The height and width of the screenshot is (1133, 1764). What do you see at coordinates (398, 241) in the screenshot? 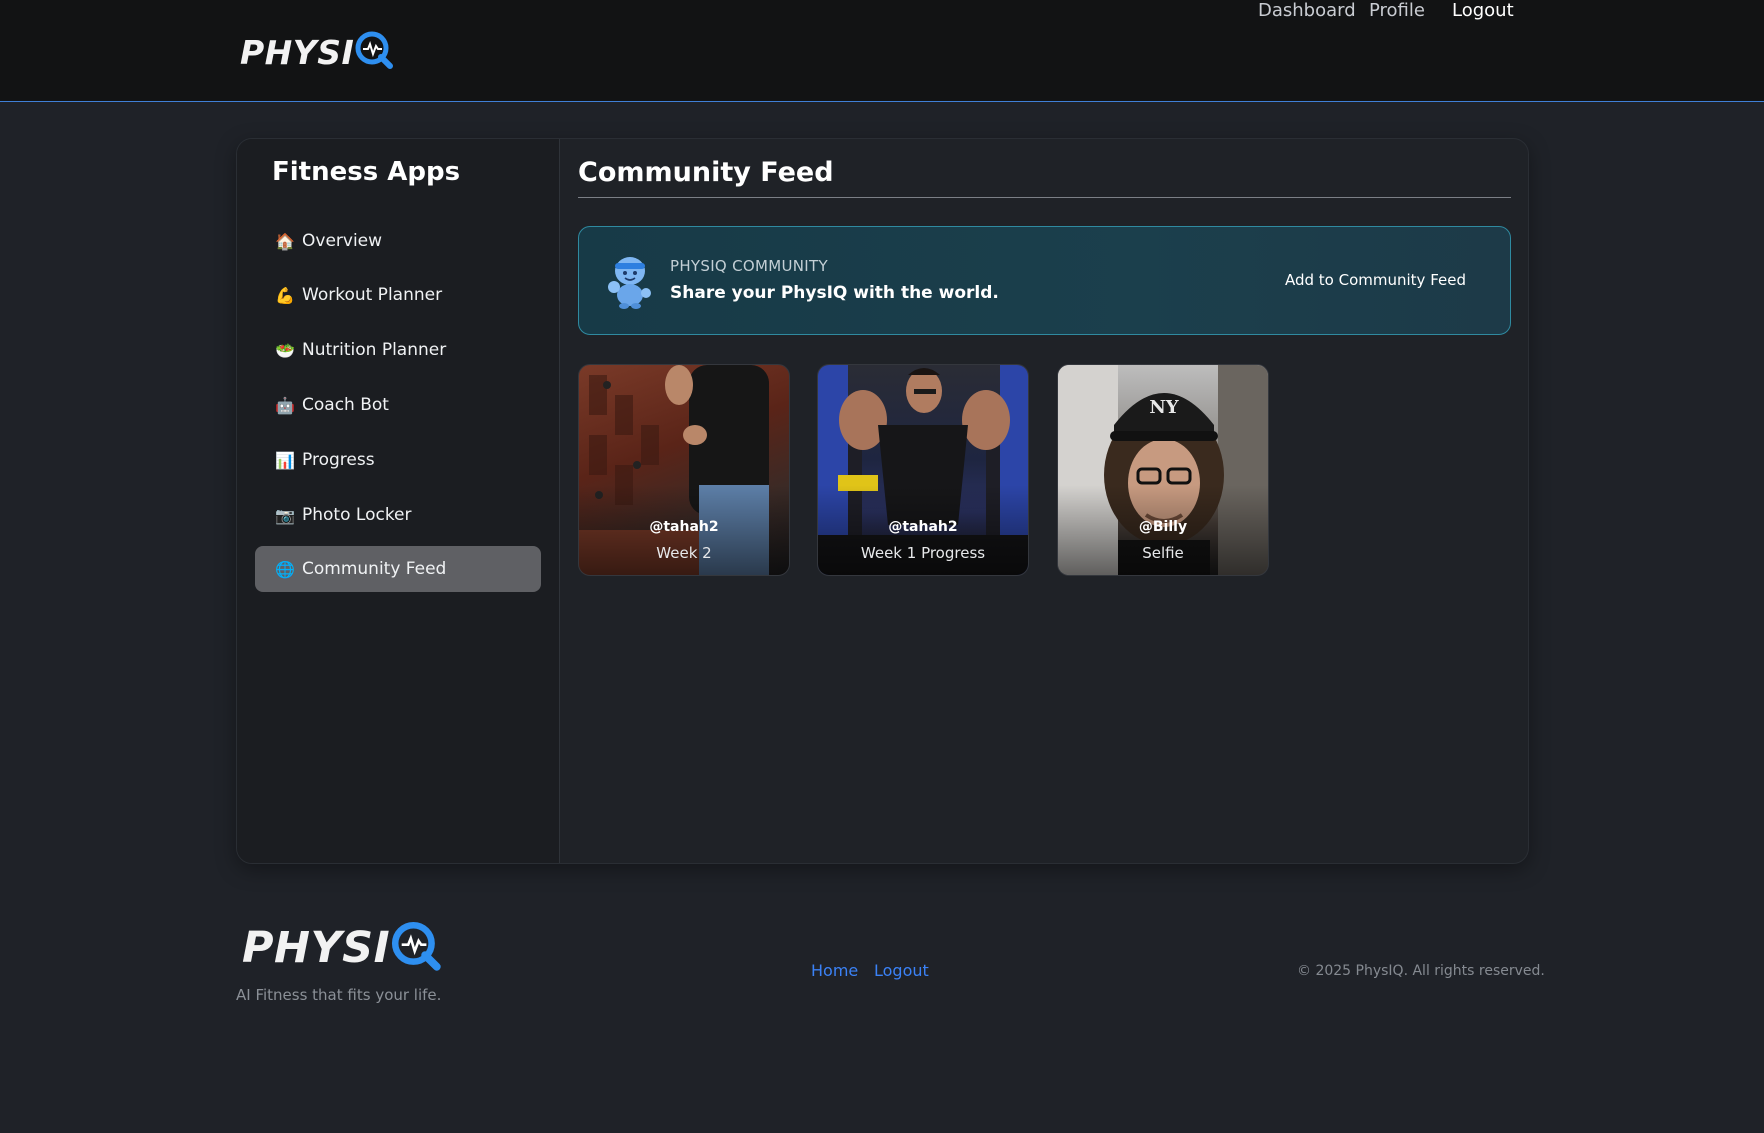
I see `sidebar-item-overview: 🏠 Overview` at bounding box center [398, 241].